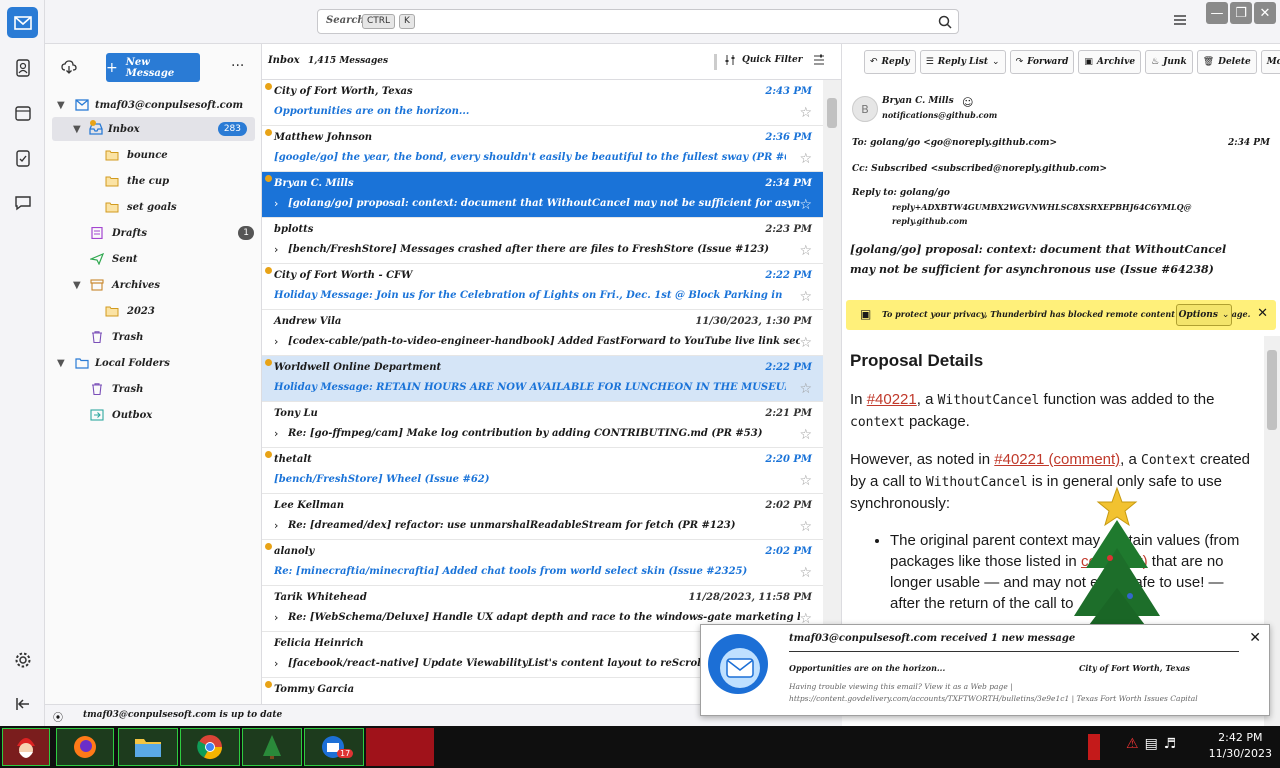  I want to click on close-window-button: ✕, so click(1265, 13).